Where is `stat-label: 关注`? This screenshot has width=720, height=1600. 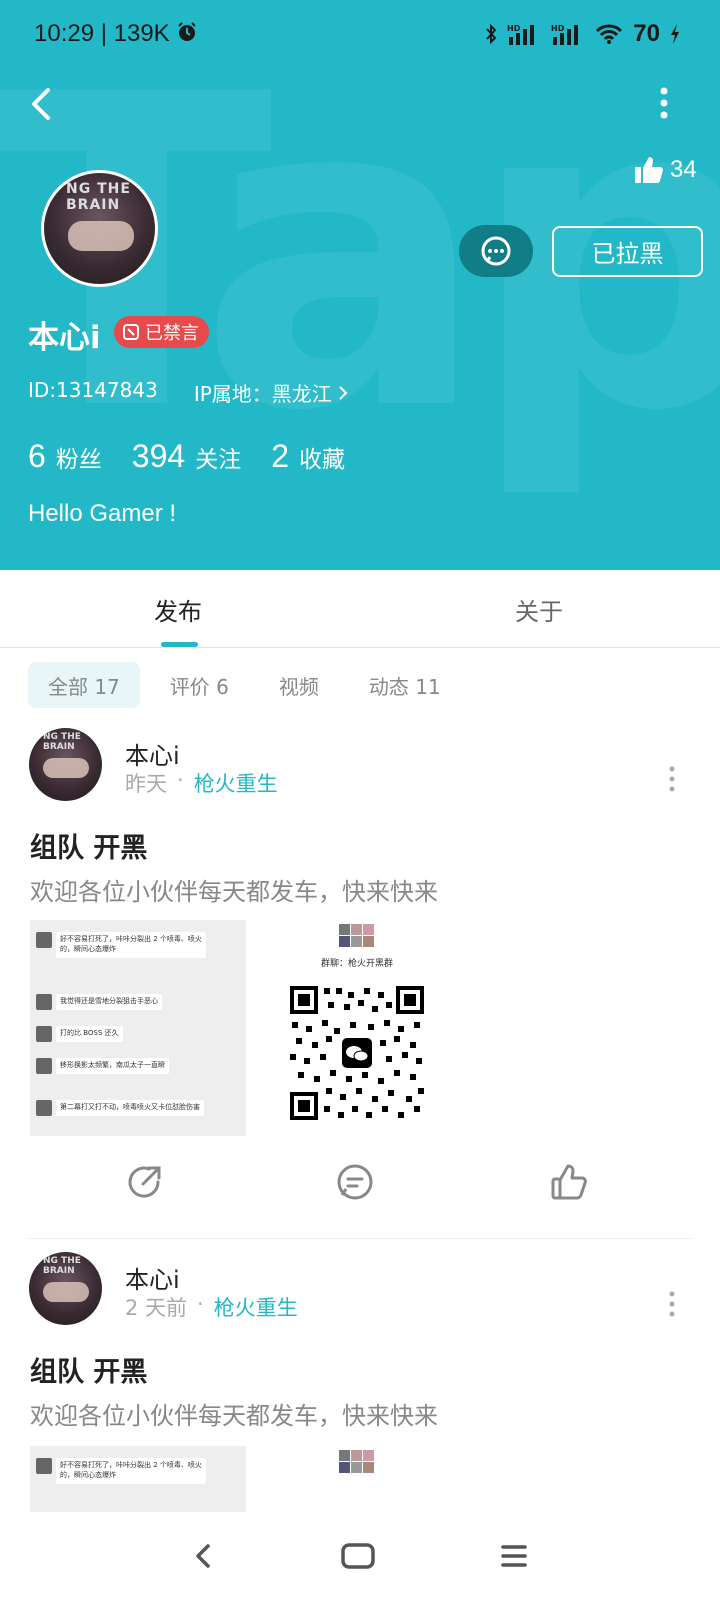 stat-label: 关注 is located at coordinates (218, 460).